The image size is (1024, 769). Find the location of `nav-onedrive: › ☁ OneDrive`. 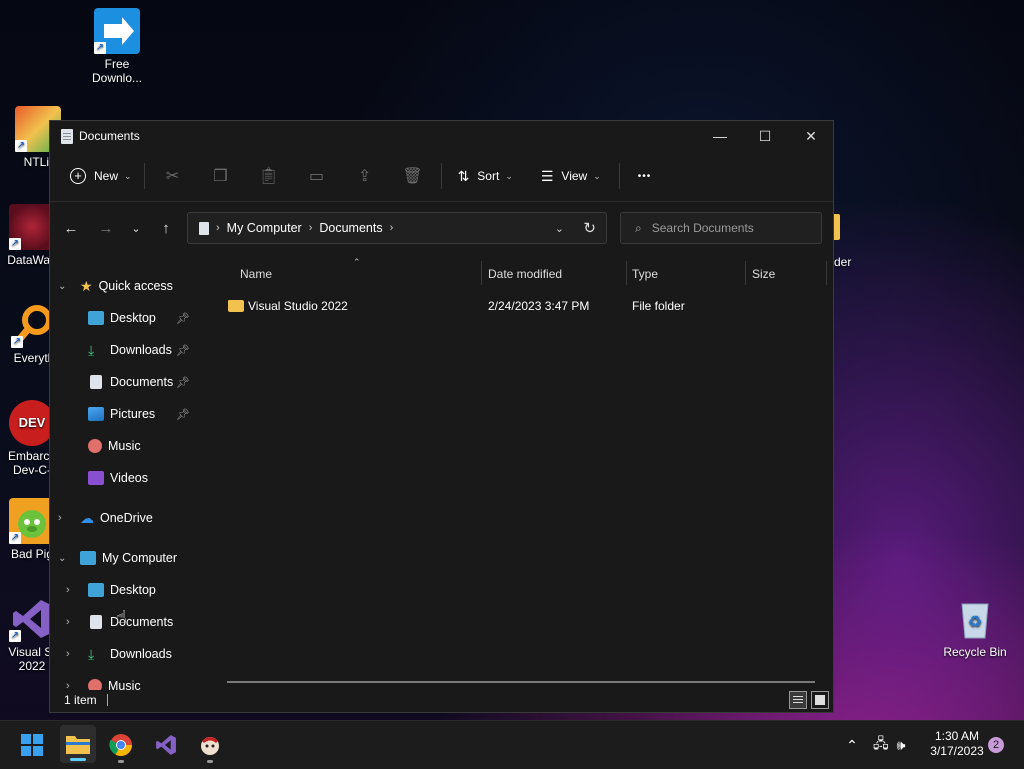

nav-onedrive: › ☁ OneDrive is located at coordinates (105, 518).